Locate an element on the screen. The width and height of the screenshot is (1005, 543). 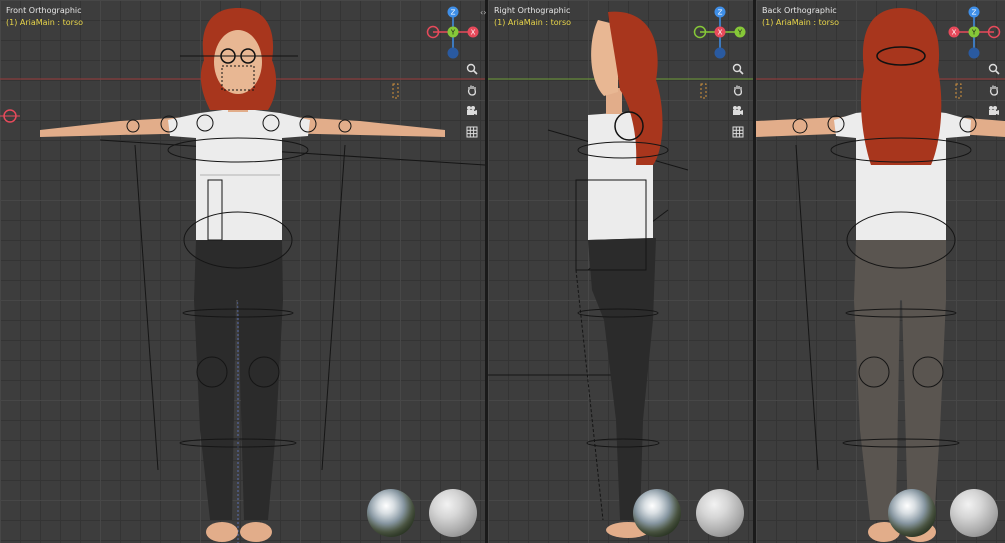
area-join-icon: ‹› is located at coordinates (483, 12).